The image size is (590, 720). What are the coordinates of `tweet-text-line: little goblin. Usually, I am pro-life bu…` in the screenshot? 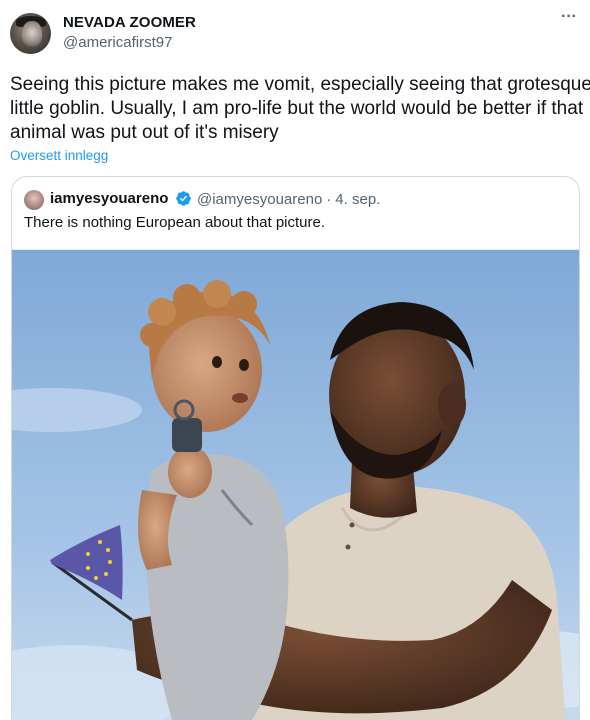 It's located at (297, 108).